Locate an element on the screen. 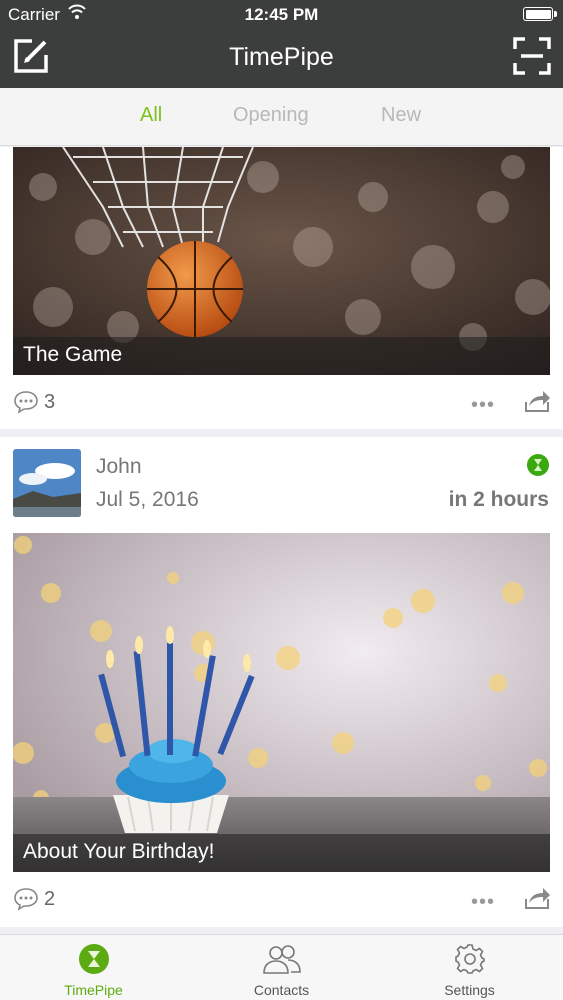 The width and height of the screenshot is (563, 1000). filter-bar: All Opening New is located at coordinates (281, 117).